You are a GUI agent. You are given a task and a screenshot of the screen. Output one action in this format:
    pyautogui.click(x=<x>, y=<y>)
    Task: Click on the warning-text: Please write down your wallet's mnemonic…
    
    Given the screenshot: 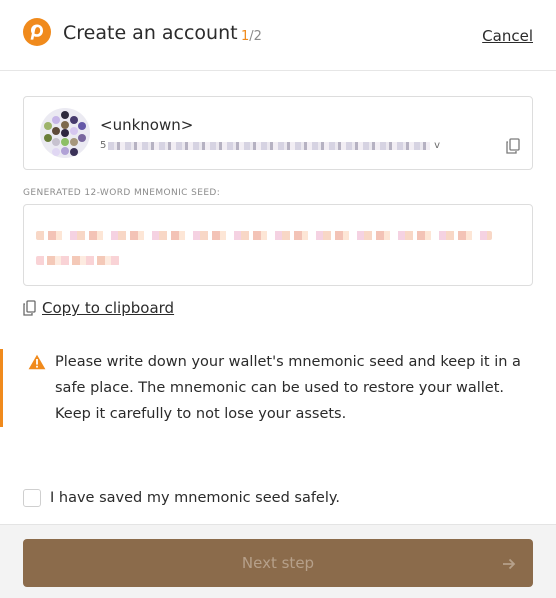 What is the action you would take?
    pyautogui.click(x=288, y=388)
    